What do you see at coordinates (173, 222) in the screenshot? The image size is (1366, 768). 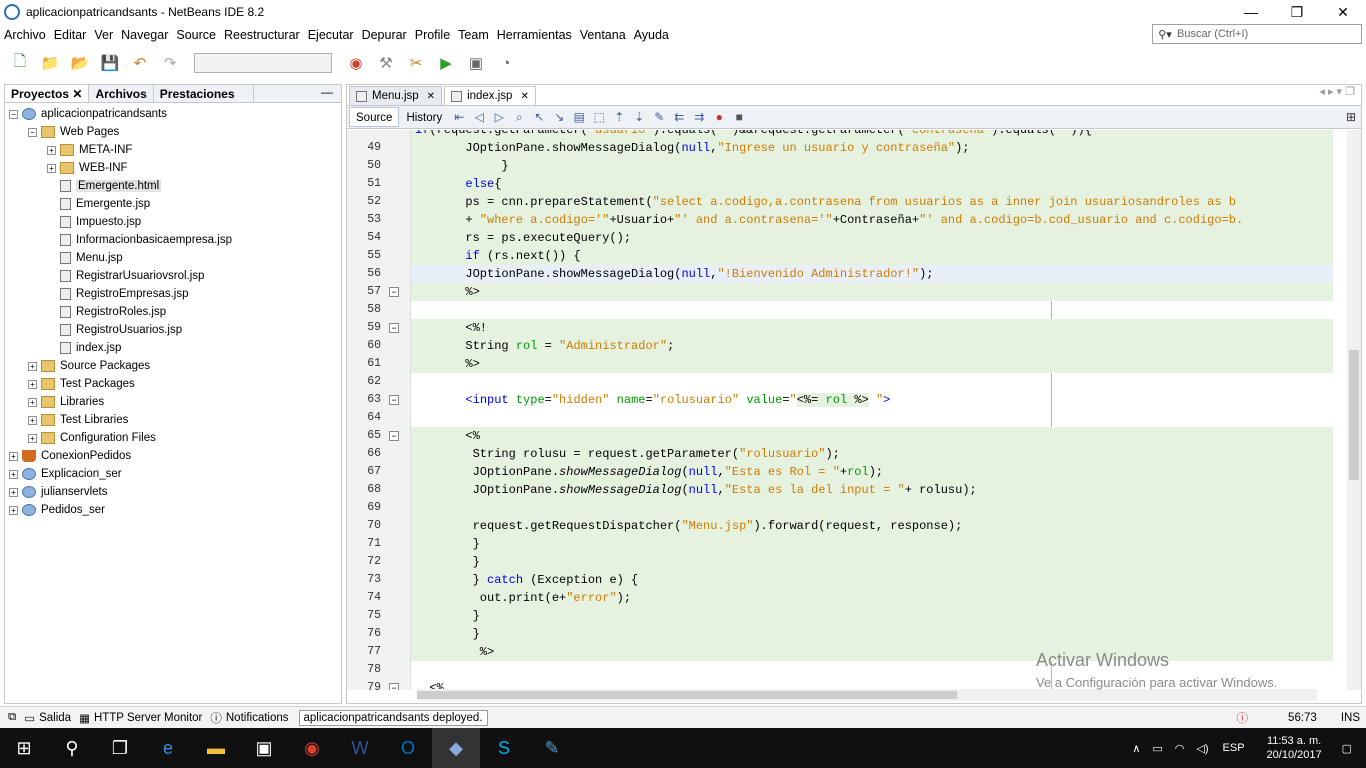 I see `tree-item: Impuesto.jsp` at bounding box center [173, 222].